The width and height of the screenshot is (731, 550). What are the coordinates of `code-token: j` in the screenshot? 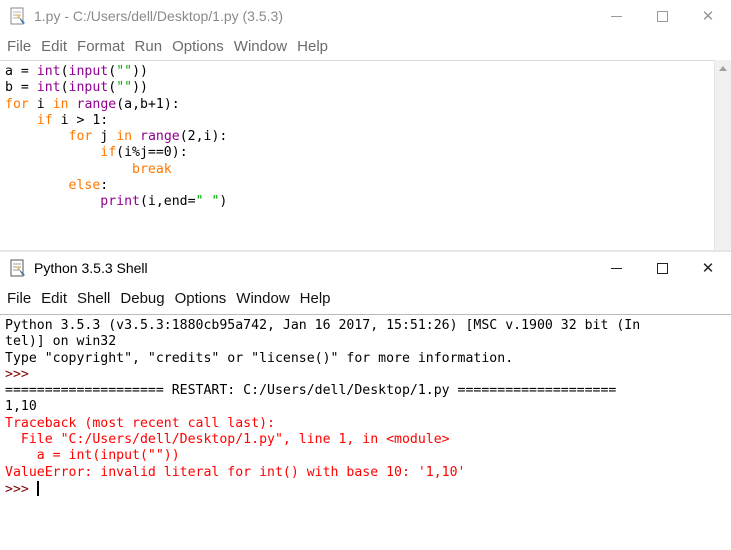 It's located at (104, 137).